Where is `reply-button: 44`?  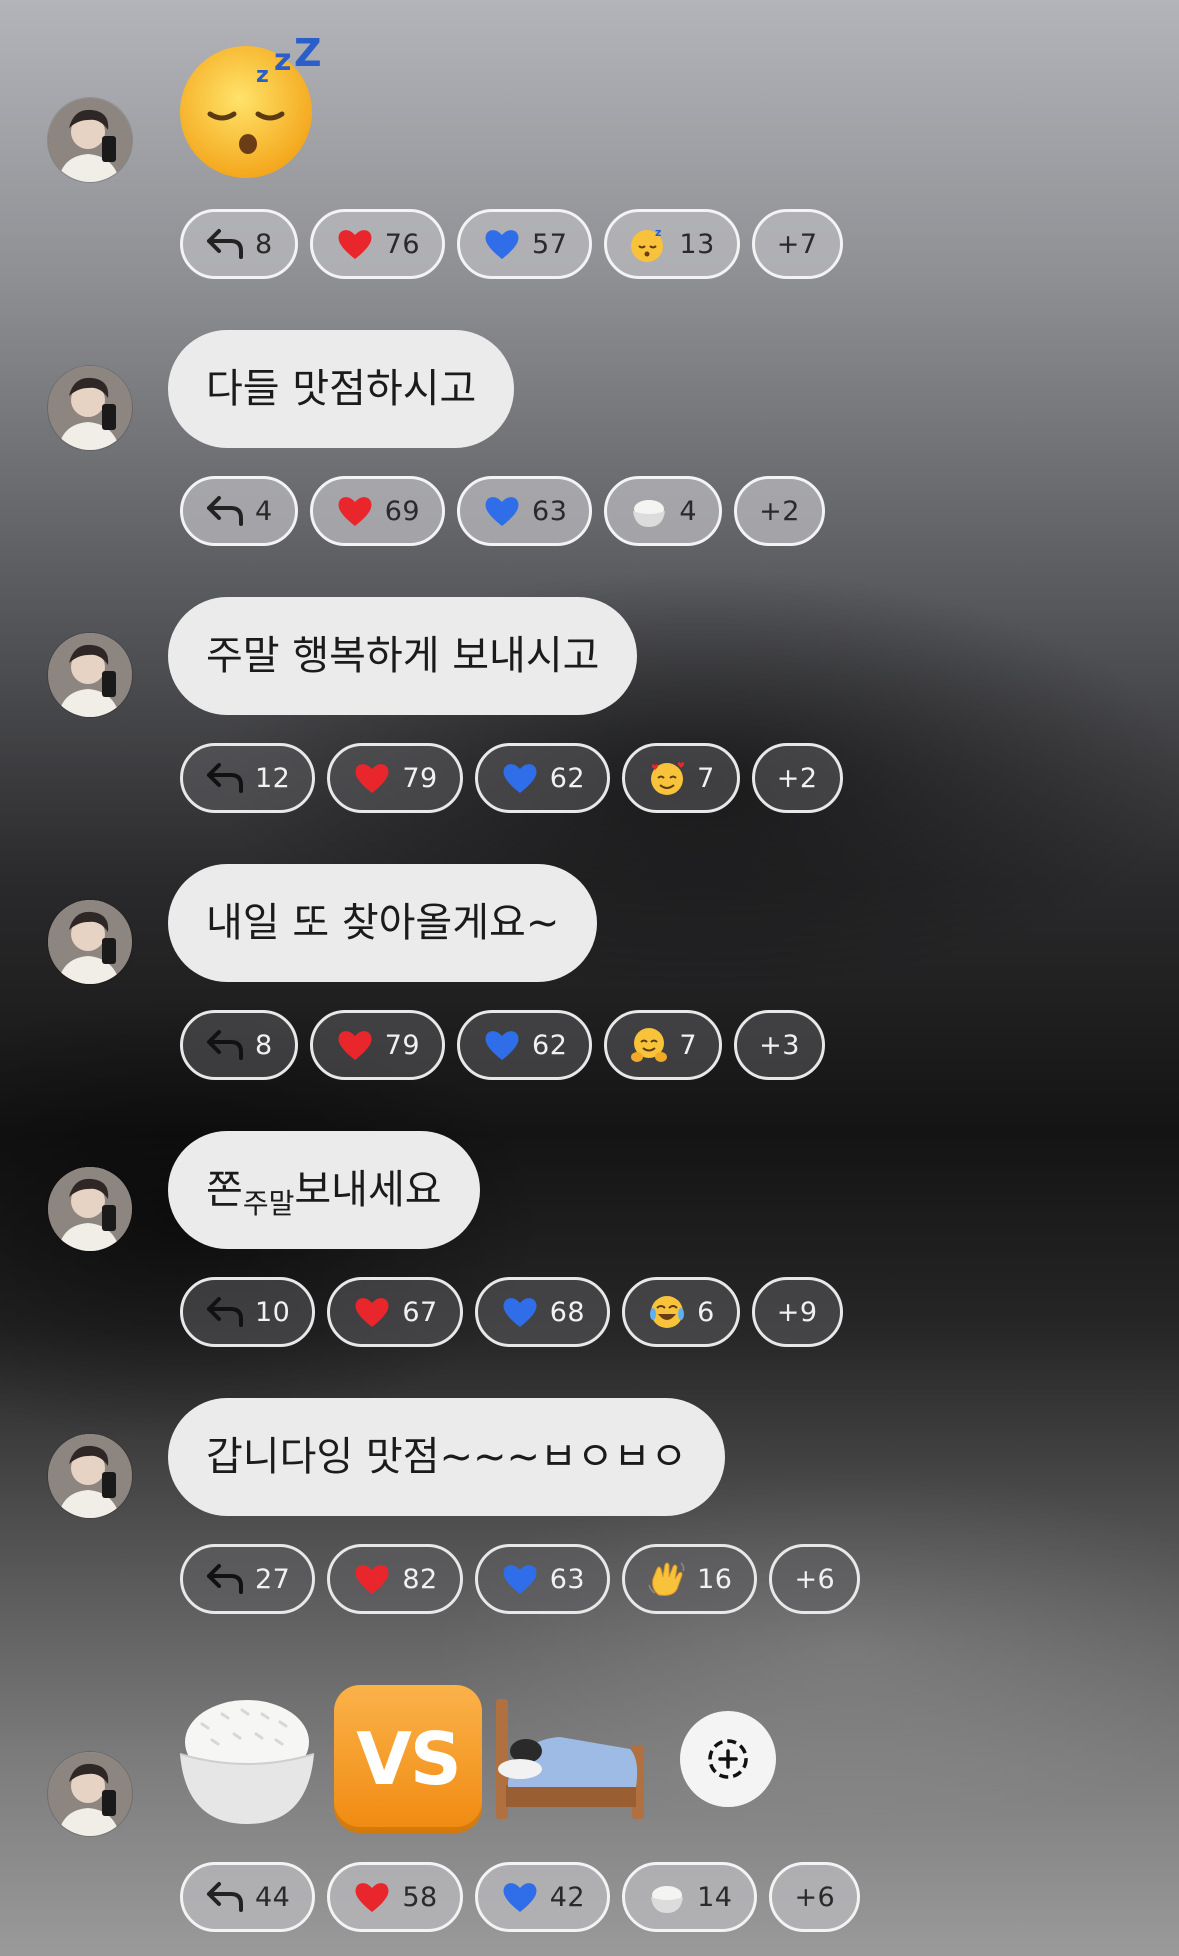
reply-button: 44 is located at coordinates (248, 1897).